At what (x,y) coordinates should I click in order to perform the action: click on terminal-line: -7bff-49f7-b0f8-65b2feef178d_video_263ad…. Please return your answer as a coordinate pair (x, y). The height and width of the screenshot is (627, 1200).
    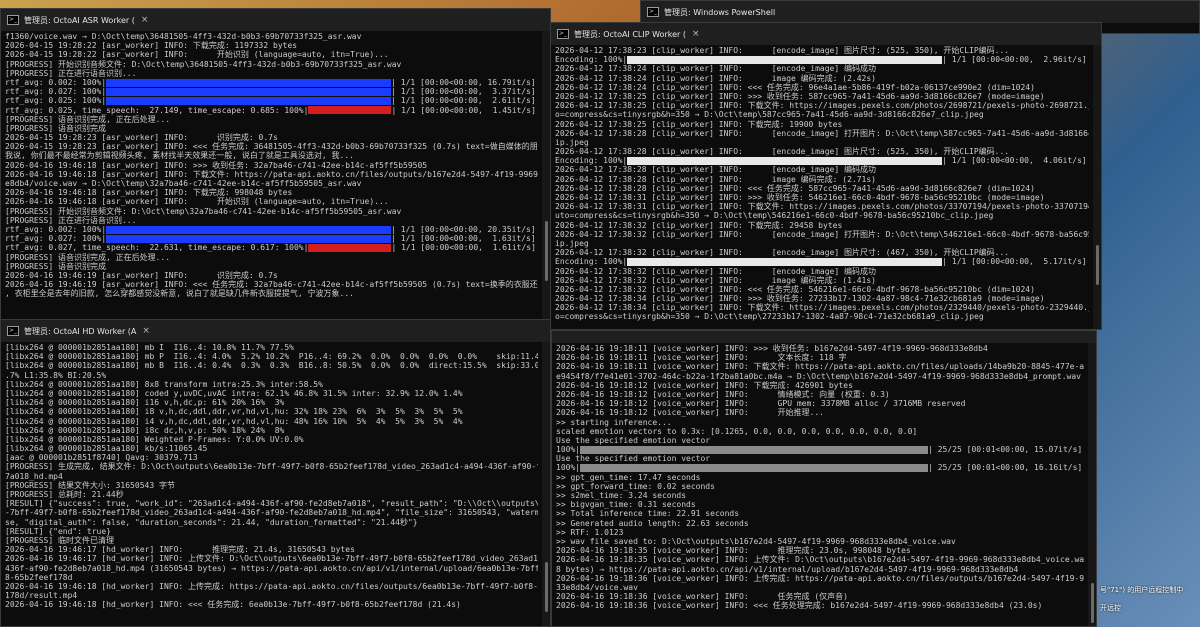
    Looking at the image, I should click on (271, 513).